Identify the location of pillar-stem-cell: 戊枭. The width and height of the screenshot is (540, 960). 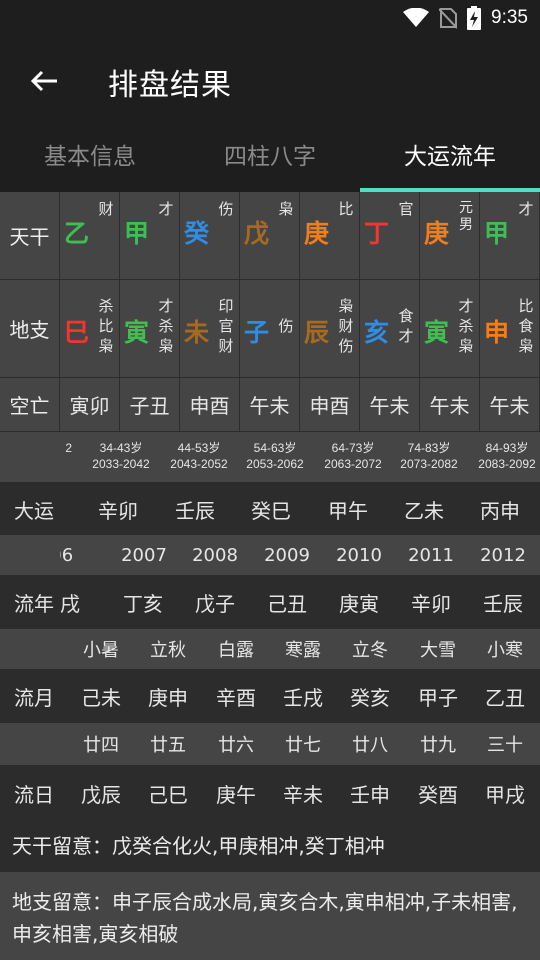
(270, 236).